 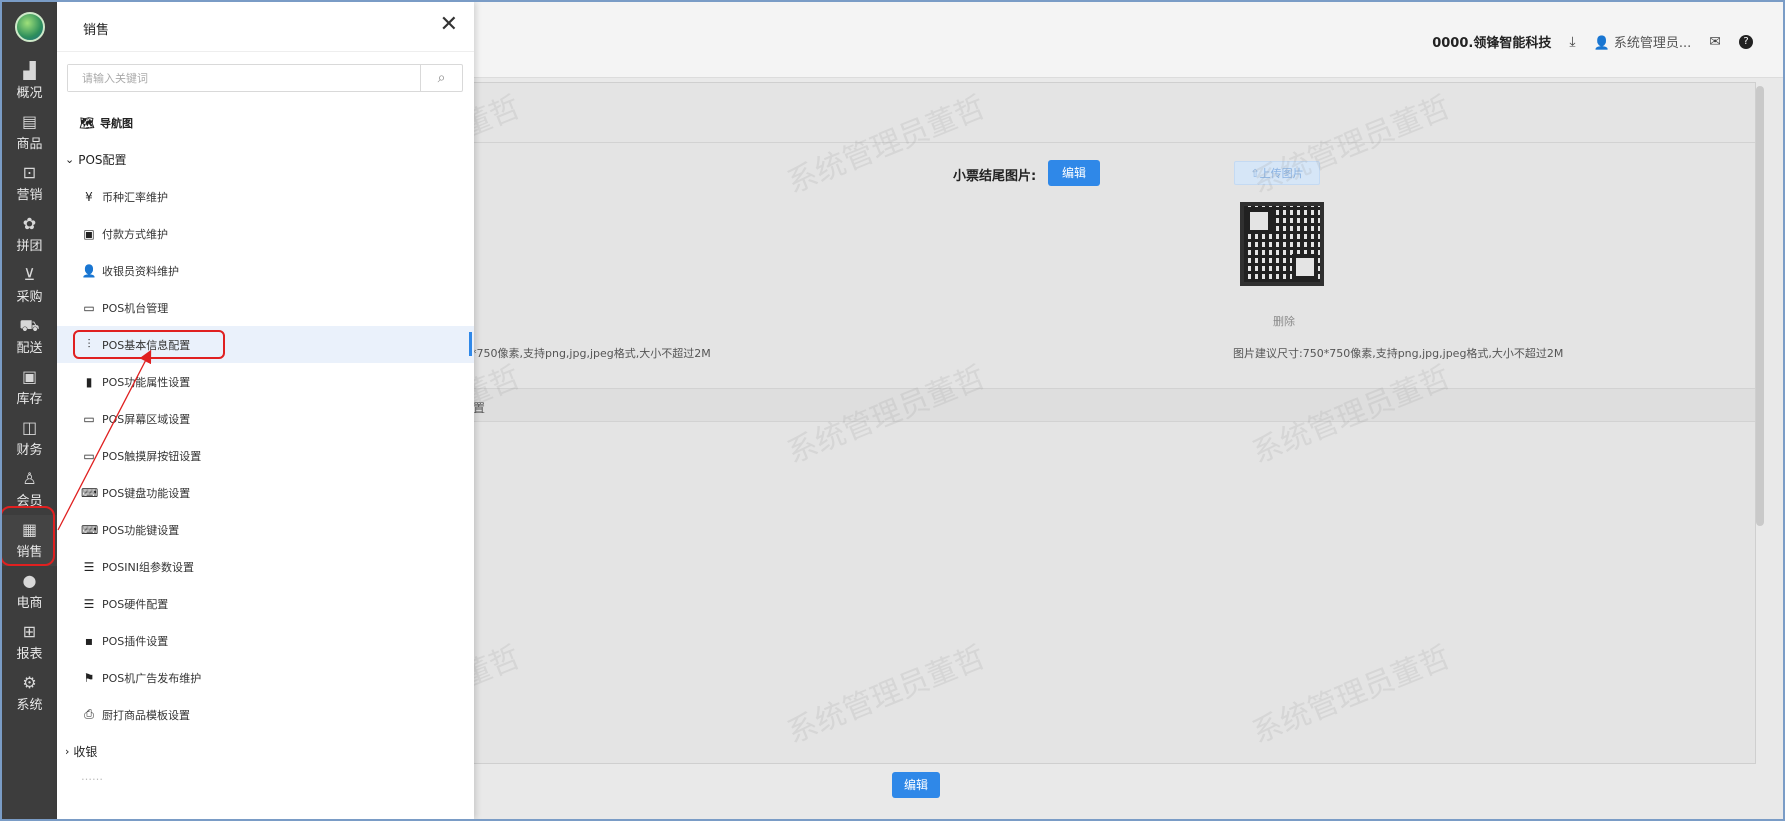 What do you see at coordinates (29, 642) in the screenshot?
I see `nav-item-11: ⊞ 报表` at bounding box center [29, 642].